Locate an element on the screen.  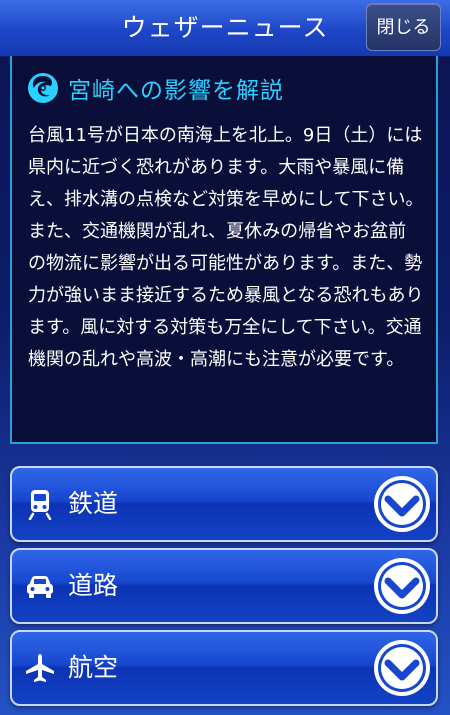
car-icon is located at coordinates (40, 587).